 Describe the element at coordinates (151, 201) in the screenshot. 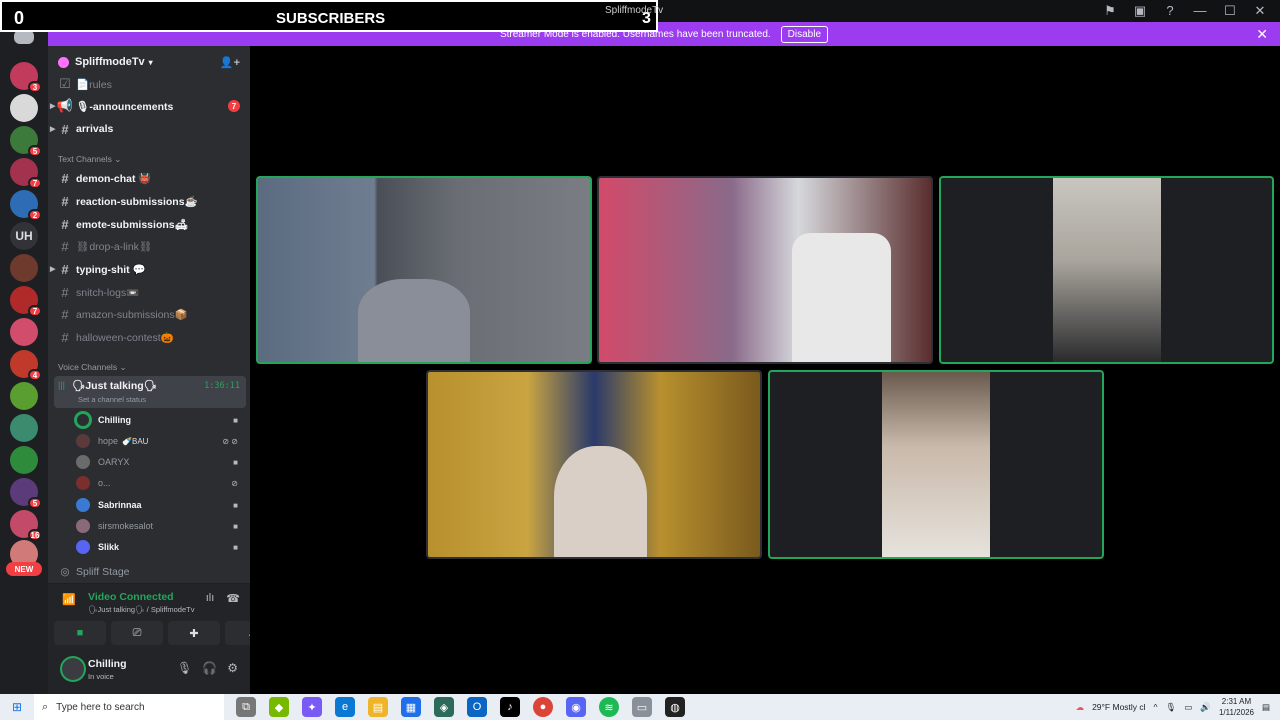

I see `channel-item: # reaction-submissions☕` at that location.